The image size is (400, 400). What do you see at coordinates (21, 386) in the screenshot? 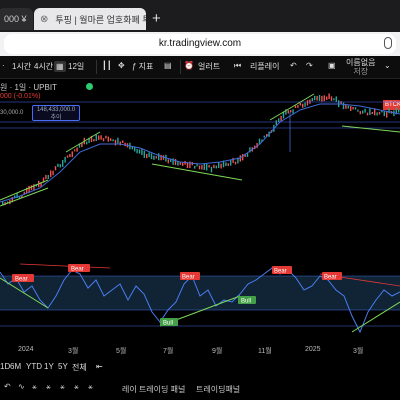
I see `drawing-tool-icon: ∿` at bounding box center [21, 386].